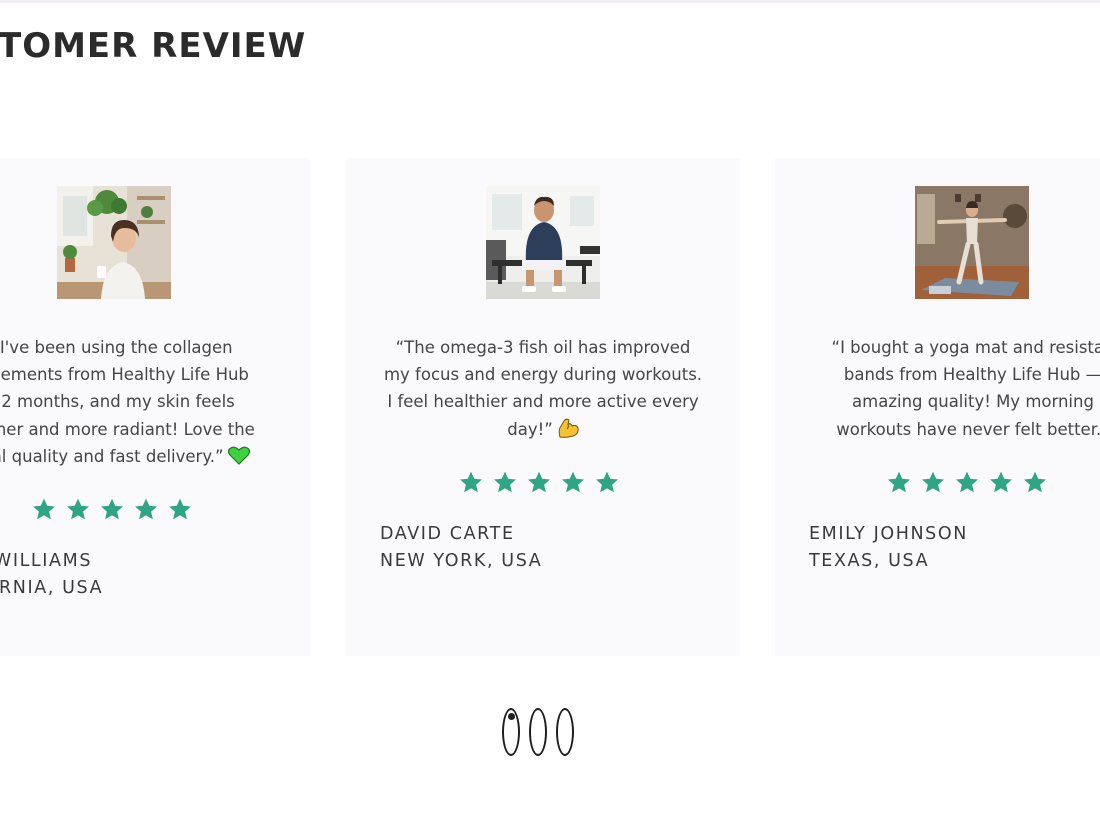  I want to click on section-title: TOMER REVIEW, so click(153, 46).